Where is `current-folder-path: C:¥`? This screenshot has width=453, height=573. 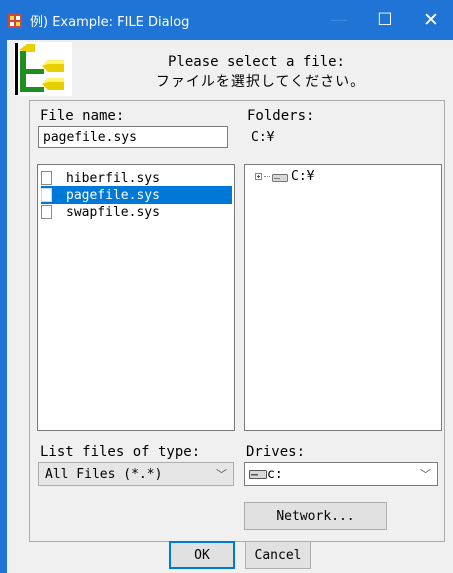
current-folder-path: C:¥ is located at coordinates (263, 137).